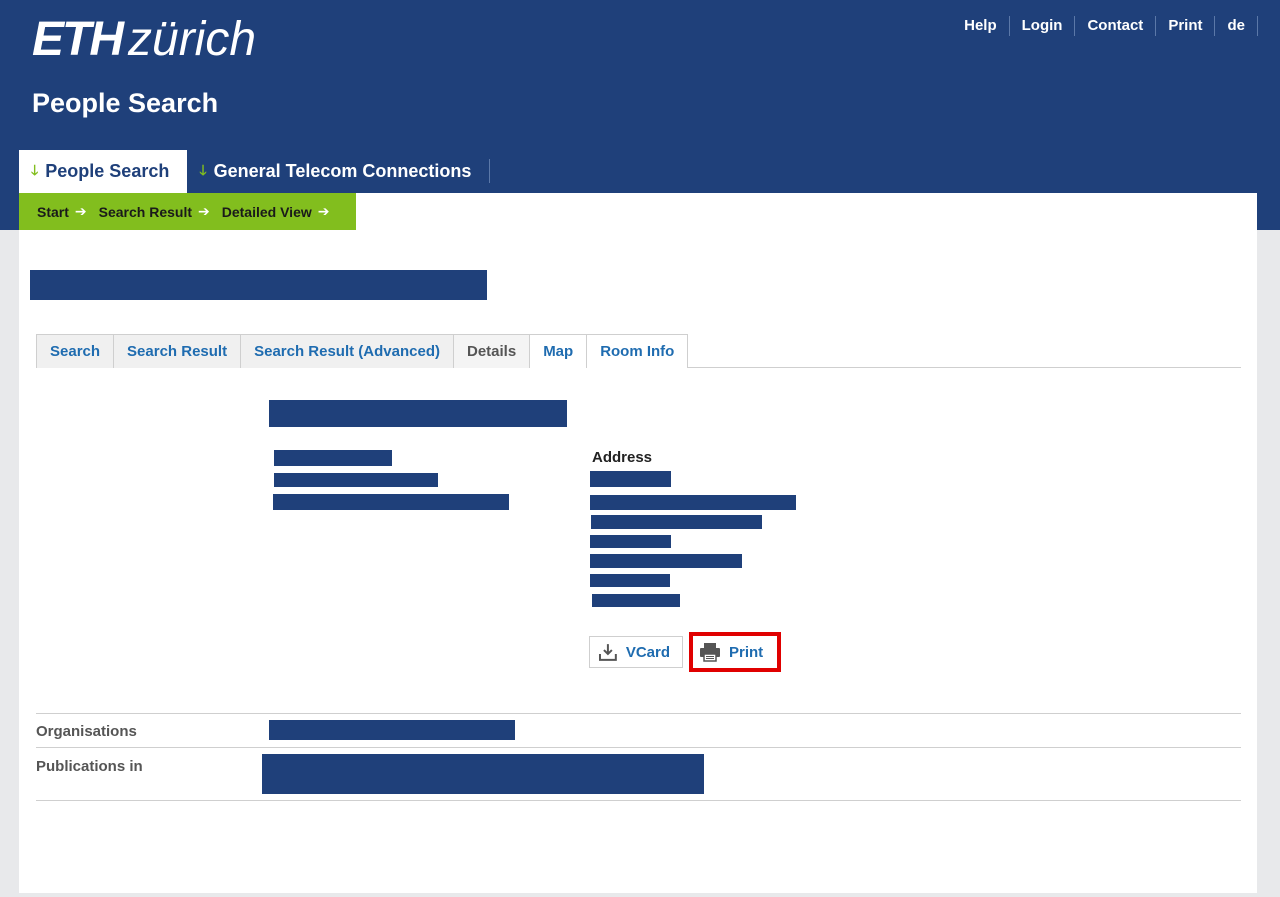 This screenshot has height=897, width=1280. What do you see at coordinates (710, 652) in the screenshot?
I see `printer-icon` at bounding box center [710, 652].